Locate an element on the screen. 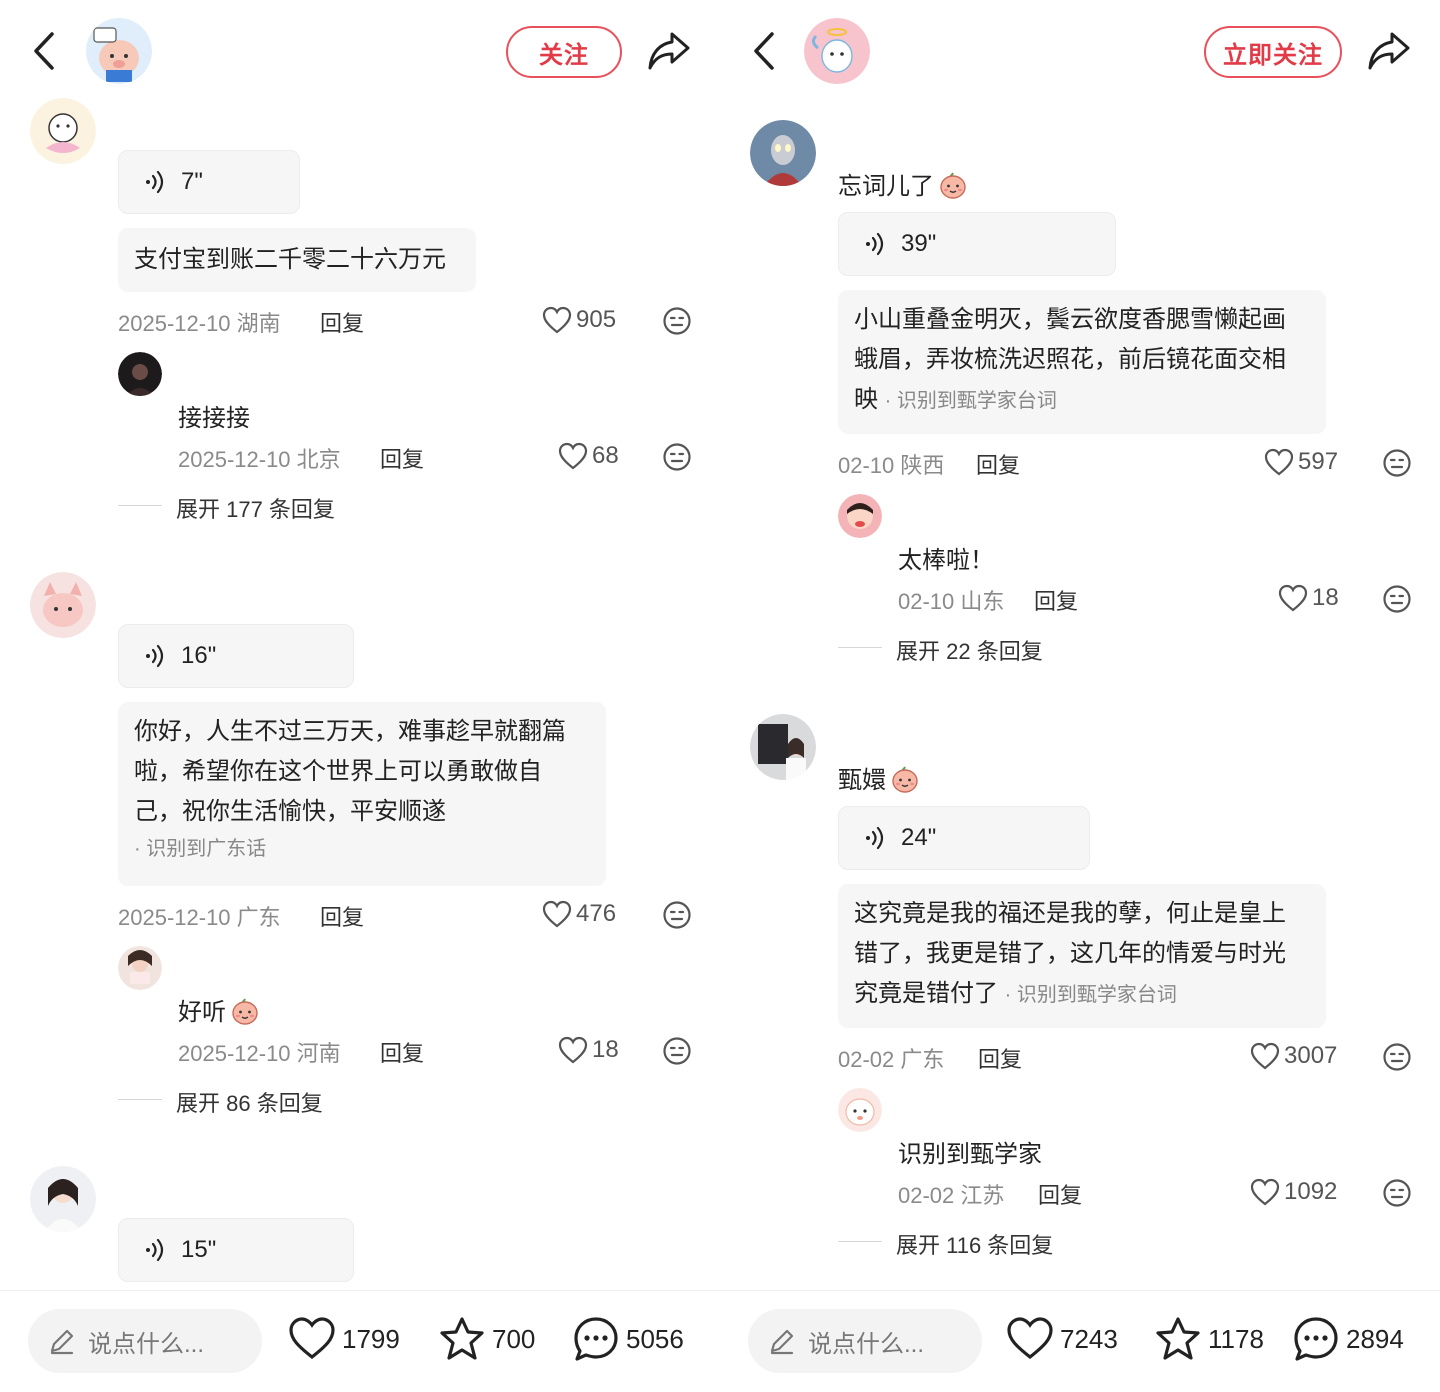  transcript-line: 映 · 识别到甄学家台词 is located at coordinates (1082, 400).